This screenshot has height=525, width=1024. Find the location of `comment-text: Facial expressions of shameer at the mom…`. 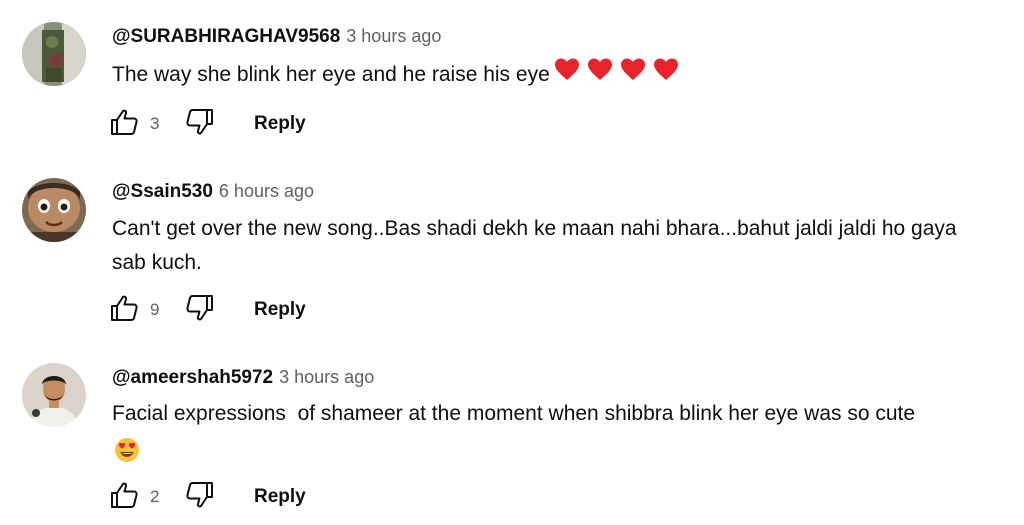

comment-text: Facial expressions of shameer at the mom… is located at coordinates (562, 414).